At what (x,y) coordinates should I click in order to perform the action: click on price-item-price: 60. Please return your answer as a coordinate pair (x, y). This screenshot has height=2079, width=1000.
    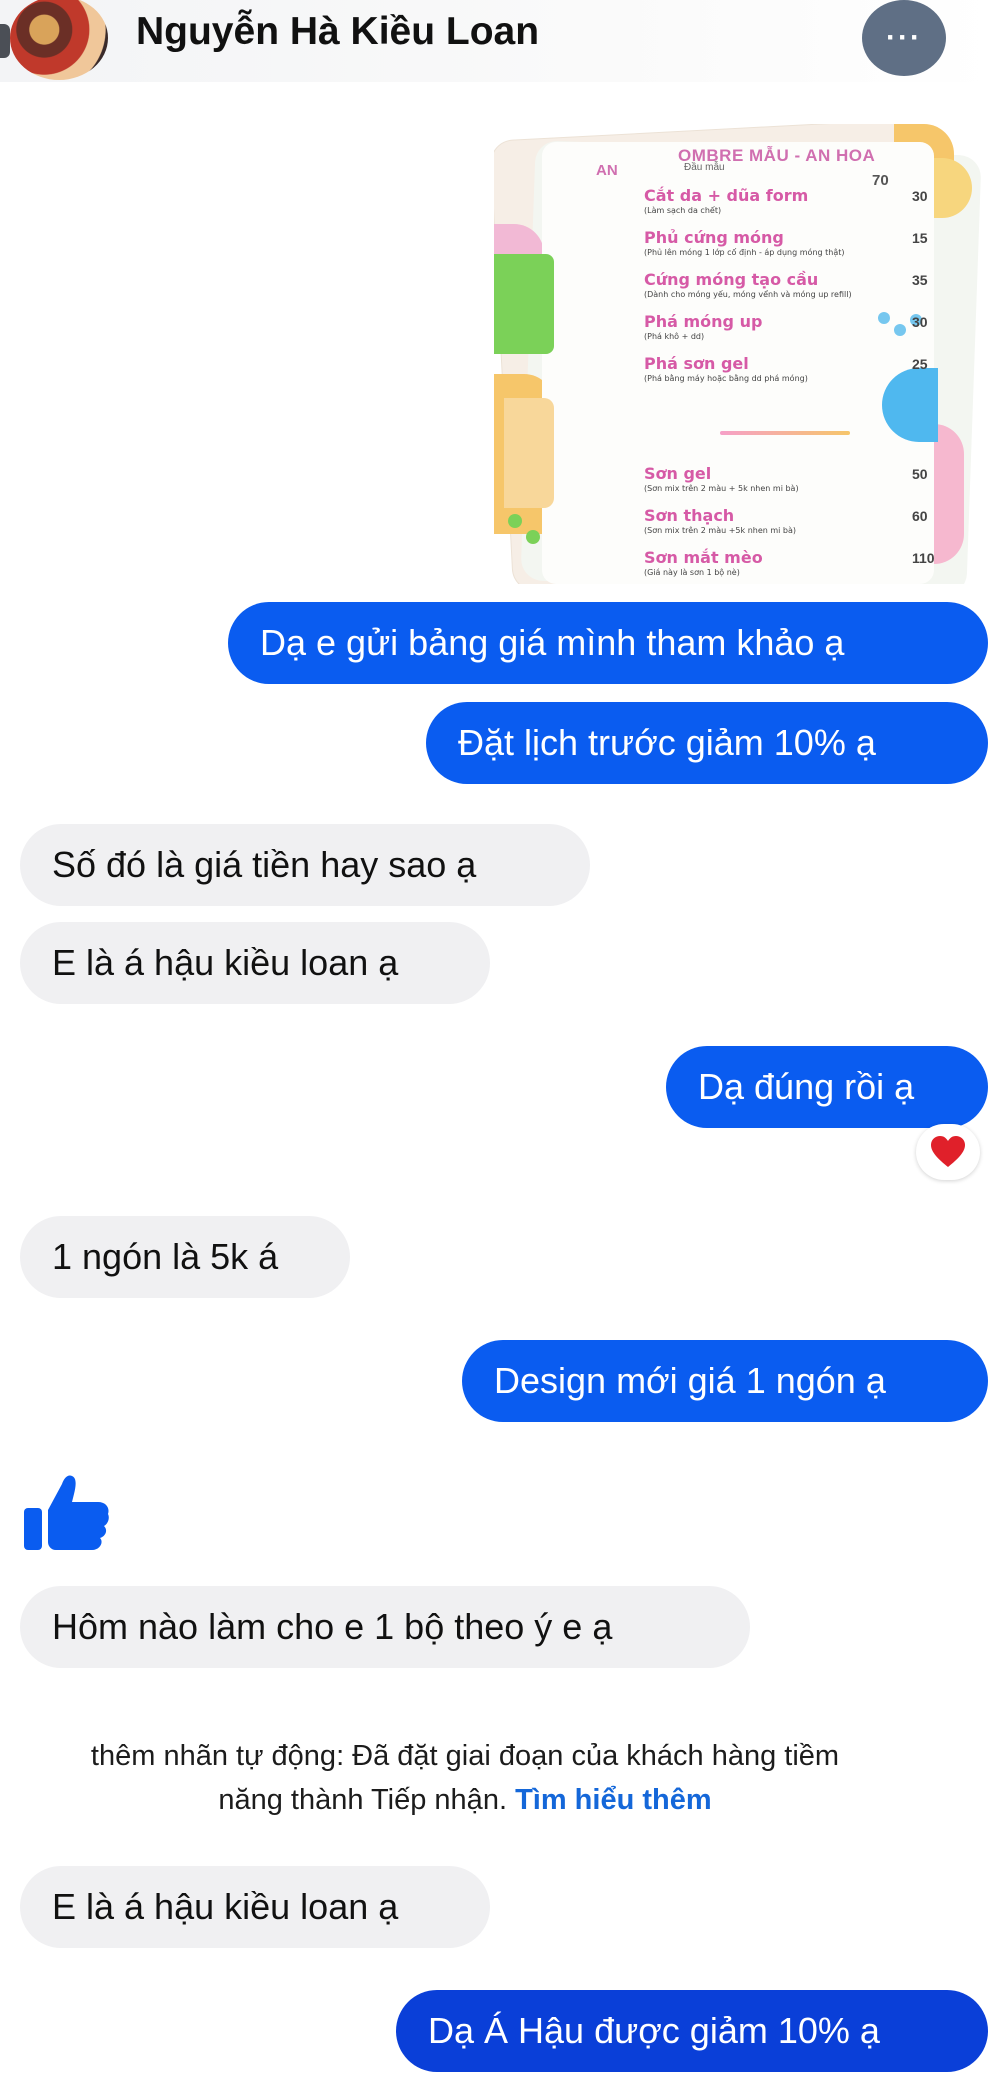
    Looking at the image, I should click on (920, 516).